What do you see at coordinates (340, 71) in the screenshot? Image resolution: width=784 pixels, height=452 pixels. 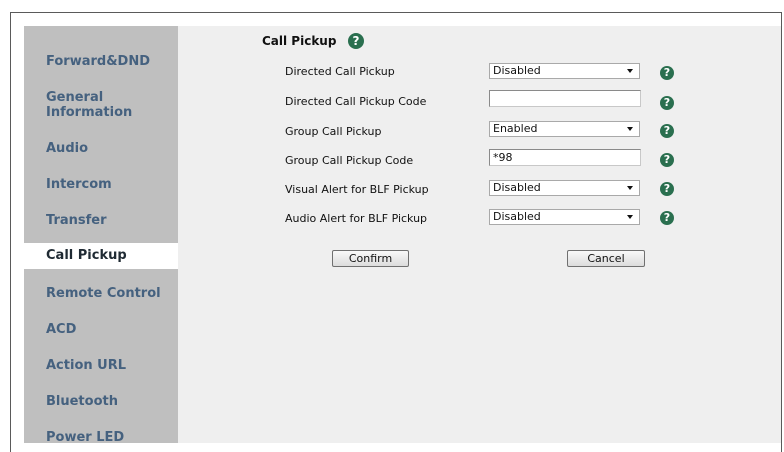 I see `directed-call-pickup-label: Directed Call Pickup` at bounding box center [340, 71].